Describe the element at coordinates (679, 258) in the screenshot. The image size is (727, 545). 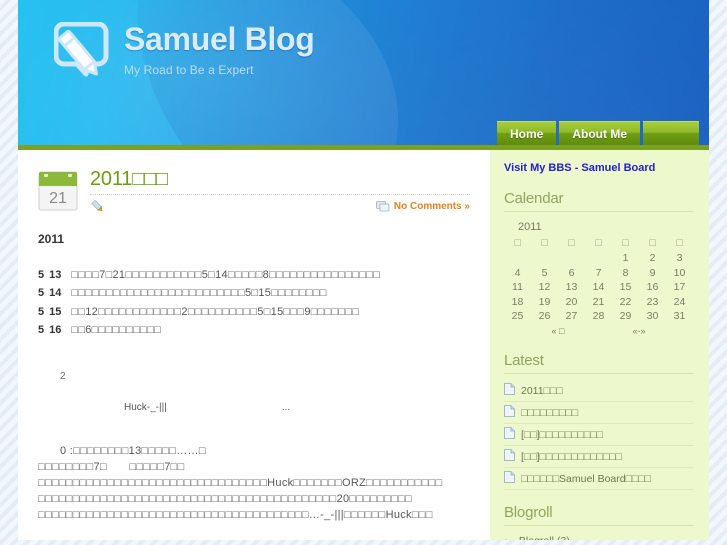
I see `calendar-day: 3` at that location.